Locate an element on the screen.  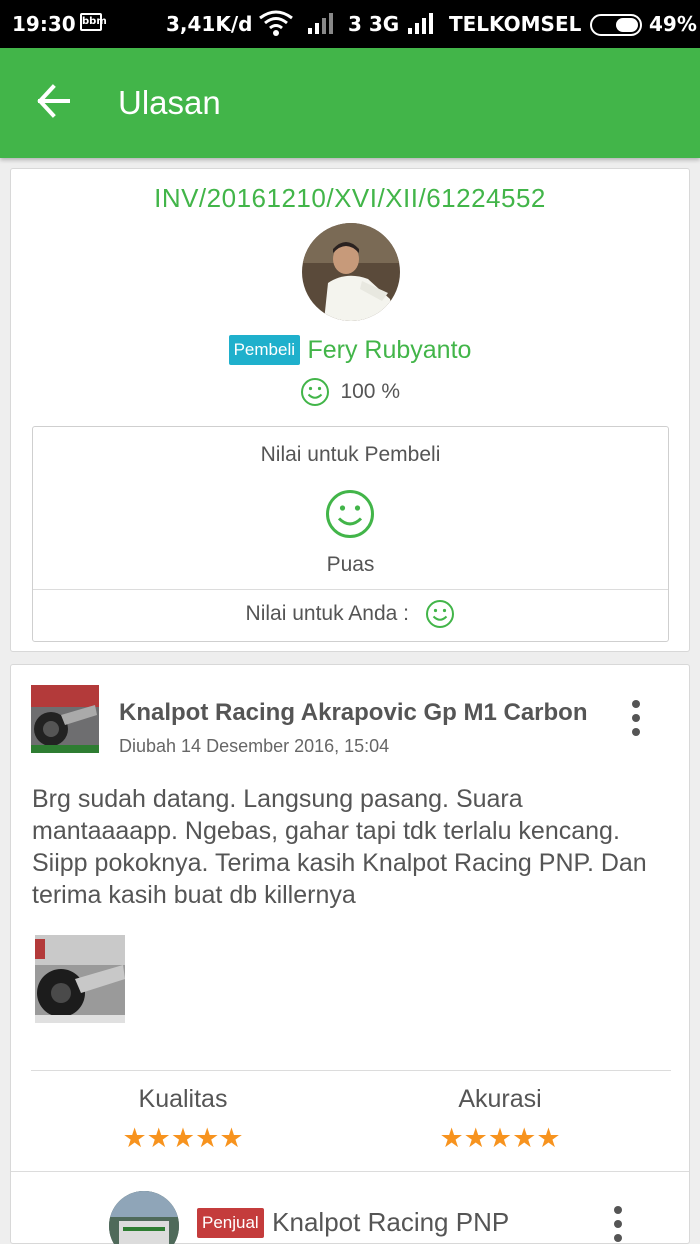
status-time: 19:30 is located at coordinates (44, 24).